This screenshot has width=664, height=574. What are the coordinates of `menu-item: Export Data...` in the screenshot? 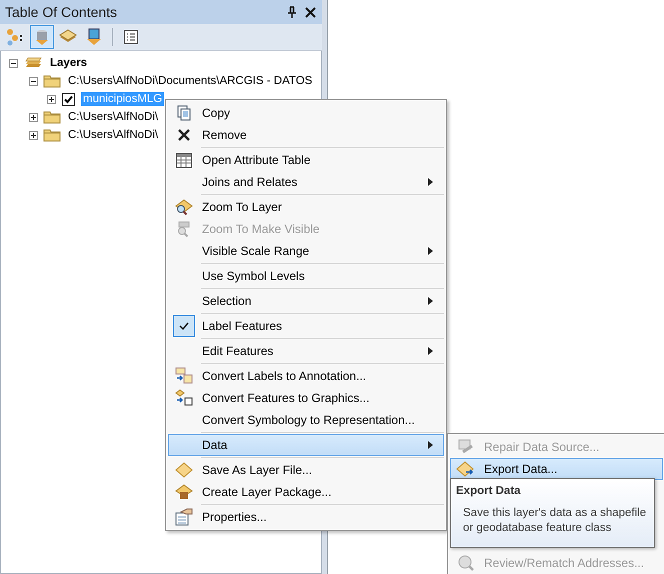 It's located at (556, 469).